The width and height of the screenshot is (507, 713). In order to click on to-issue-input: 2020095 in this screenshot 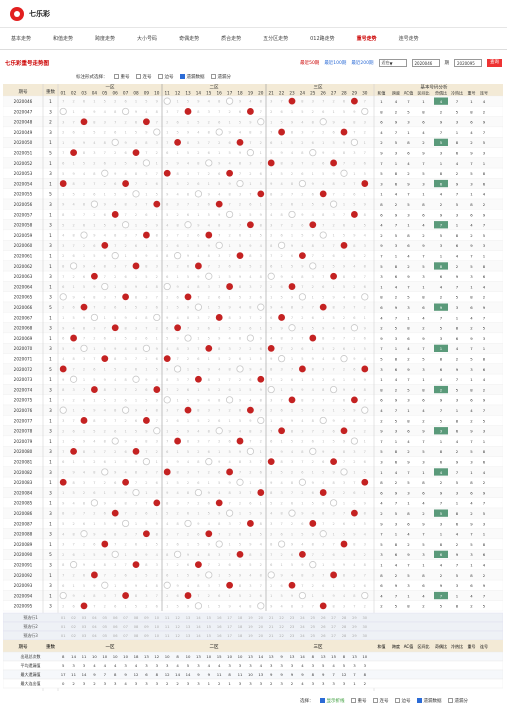, I will do `click(468, 63)`.